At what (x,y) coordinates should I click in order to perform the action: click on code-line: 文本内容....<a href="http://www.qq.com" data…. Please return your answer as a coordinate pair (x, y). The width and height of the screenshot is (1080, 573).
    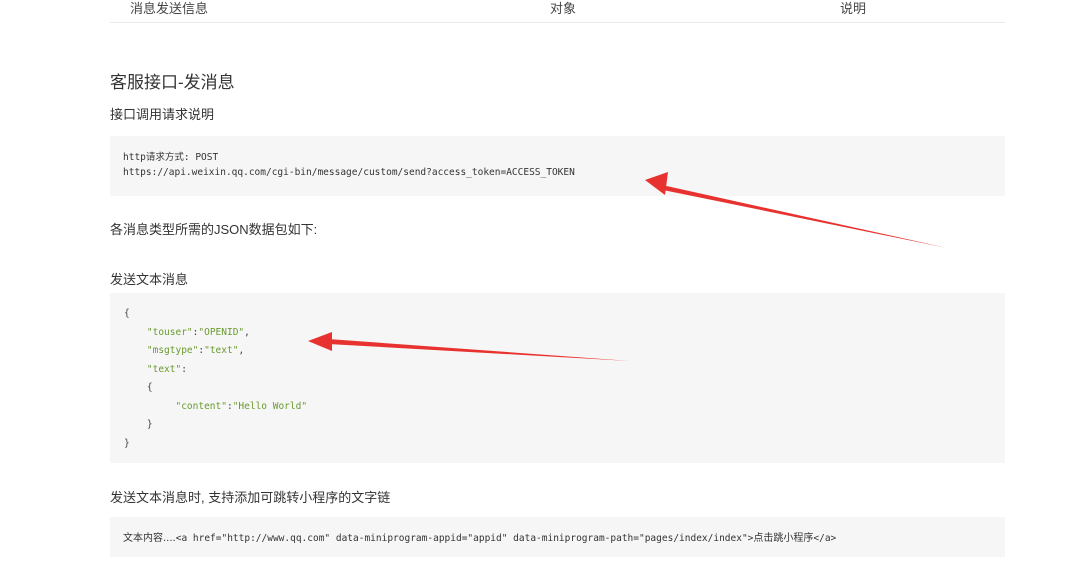
    Looking at the image, I should click on (564, 538).